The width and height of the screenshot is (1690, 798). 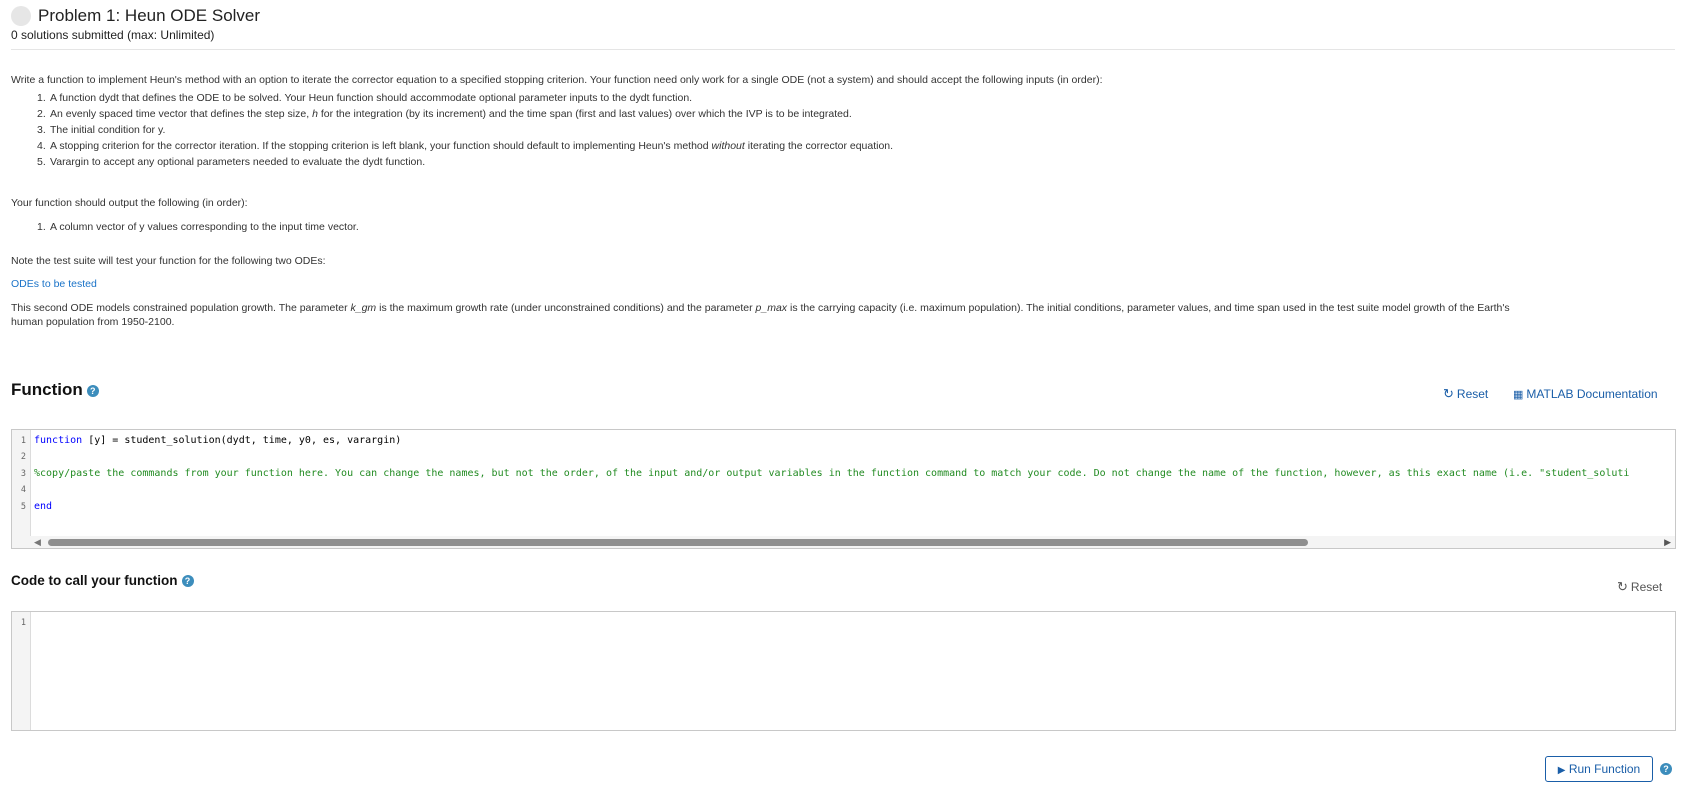 What do you see at coordinates (1667, 542) in the screenshot?
I see `scroll-right-icon: ▶` at bounding box center [1667, 542].